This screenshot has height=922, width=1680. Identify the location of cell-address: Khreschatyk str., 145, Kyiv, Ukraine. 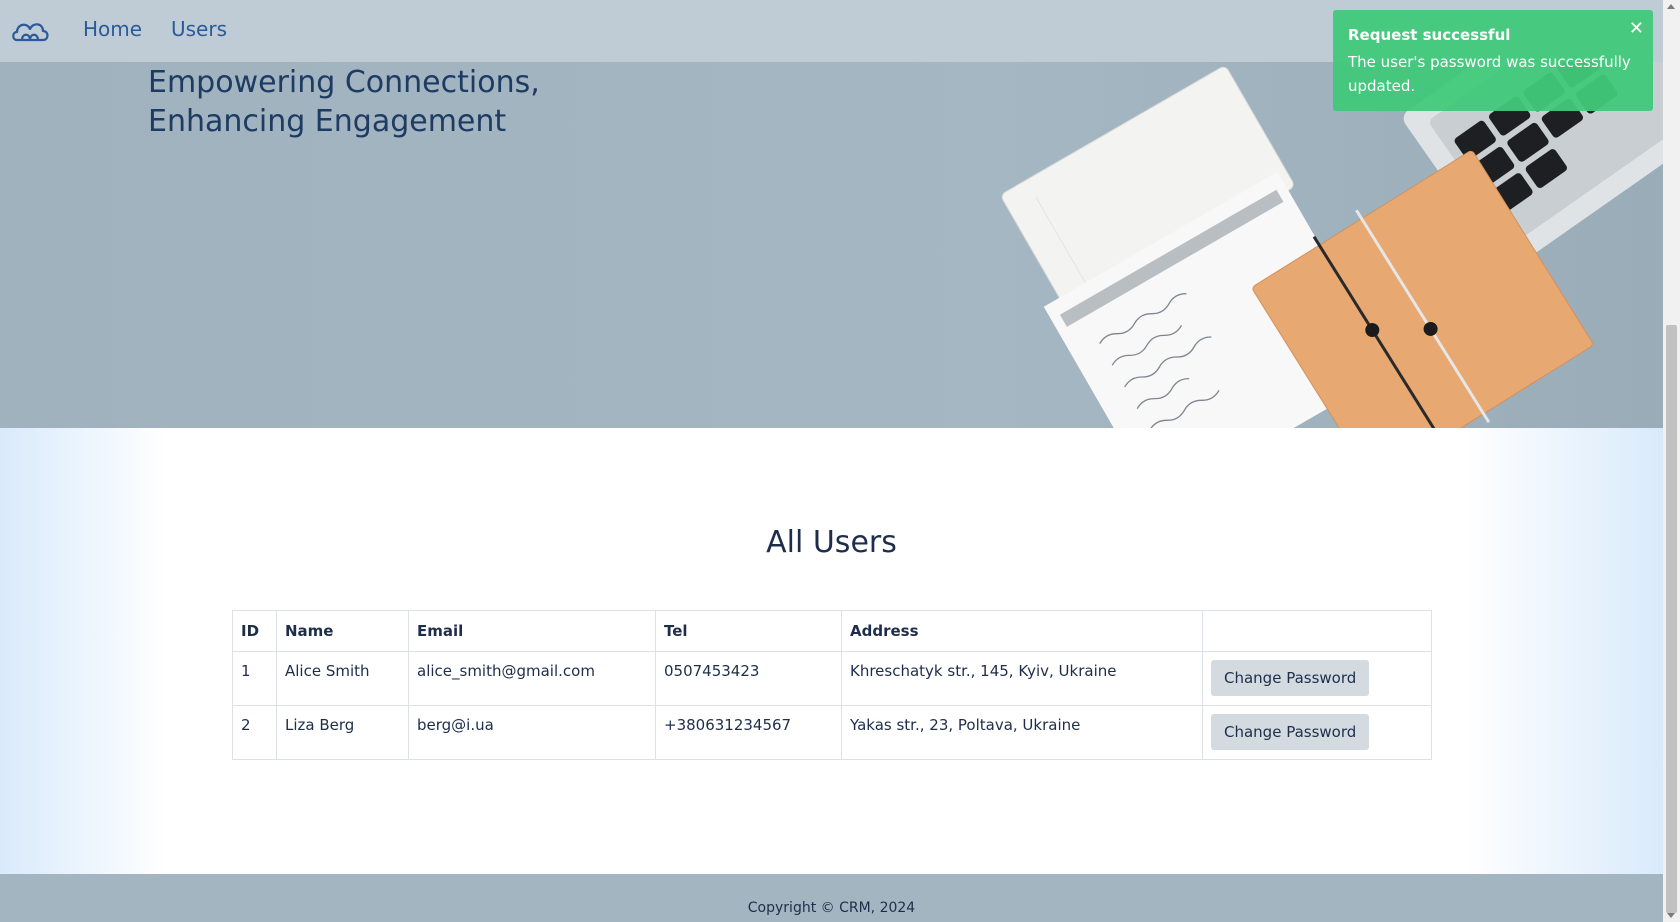
(1022, 678).